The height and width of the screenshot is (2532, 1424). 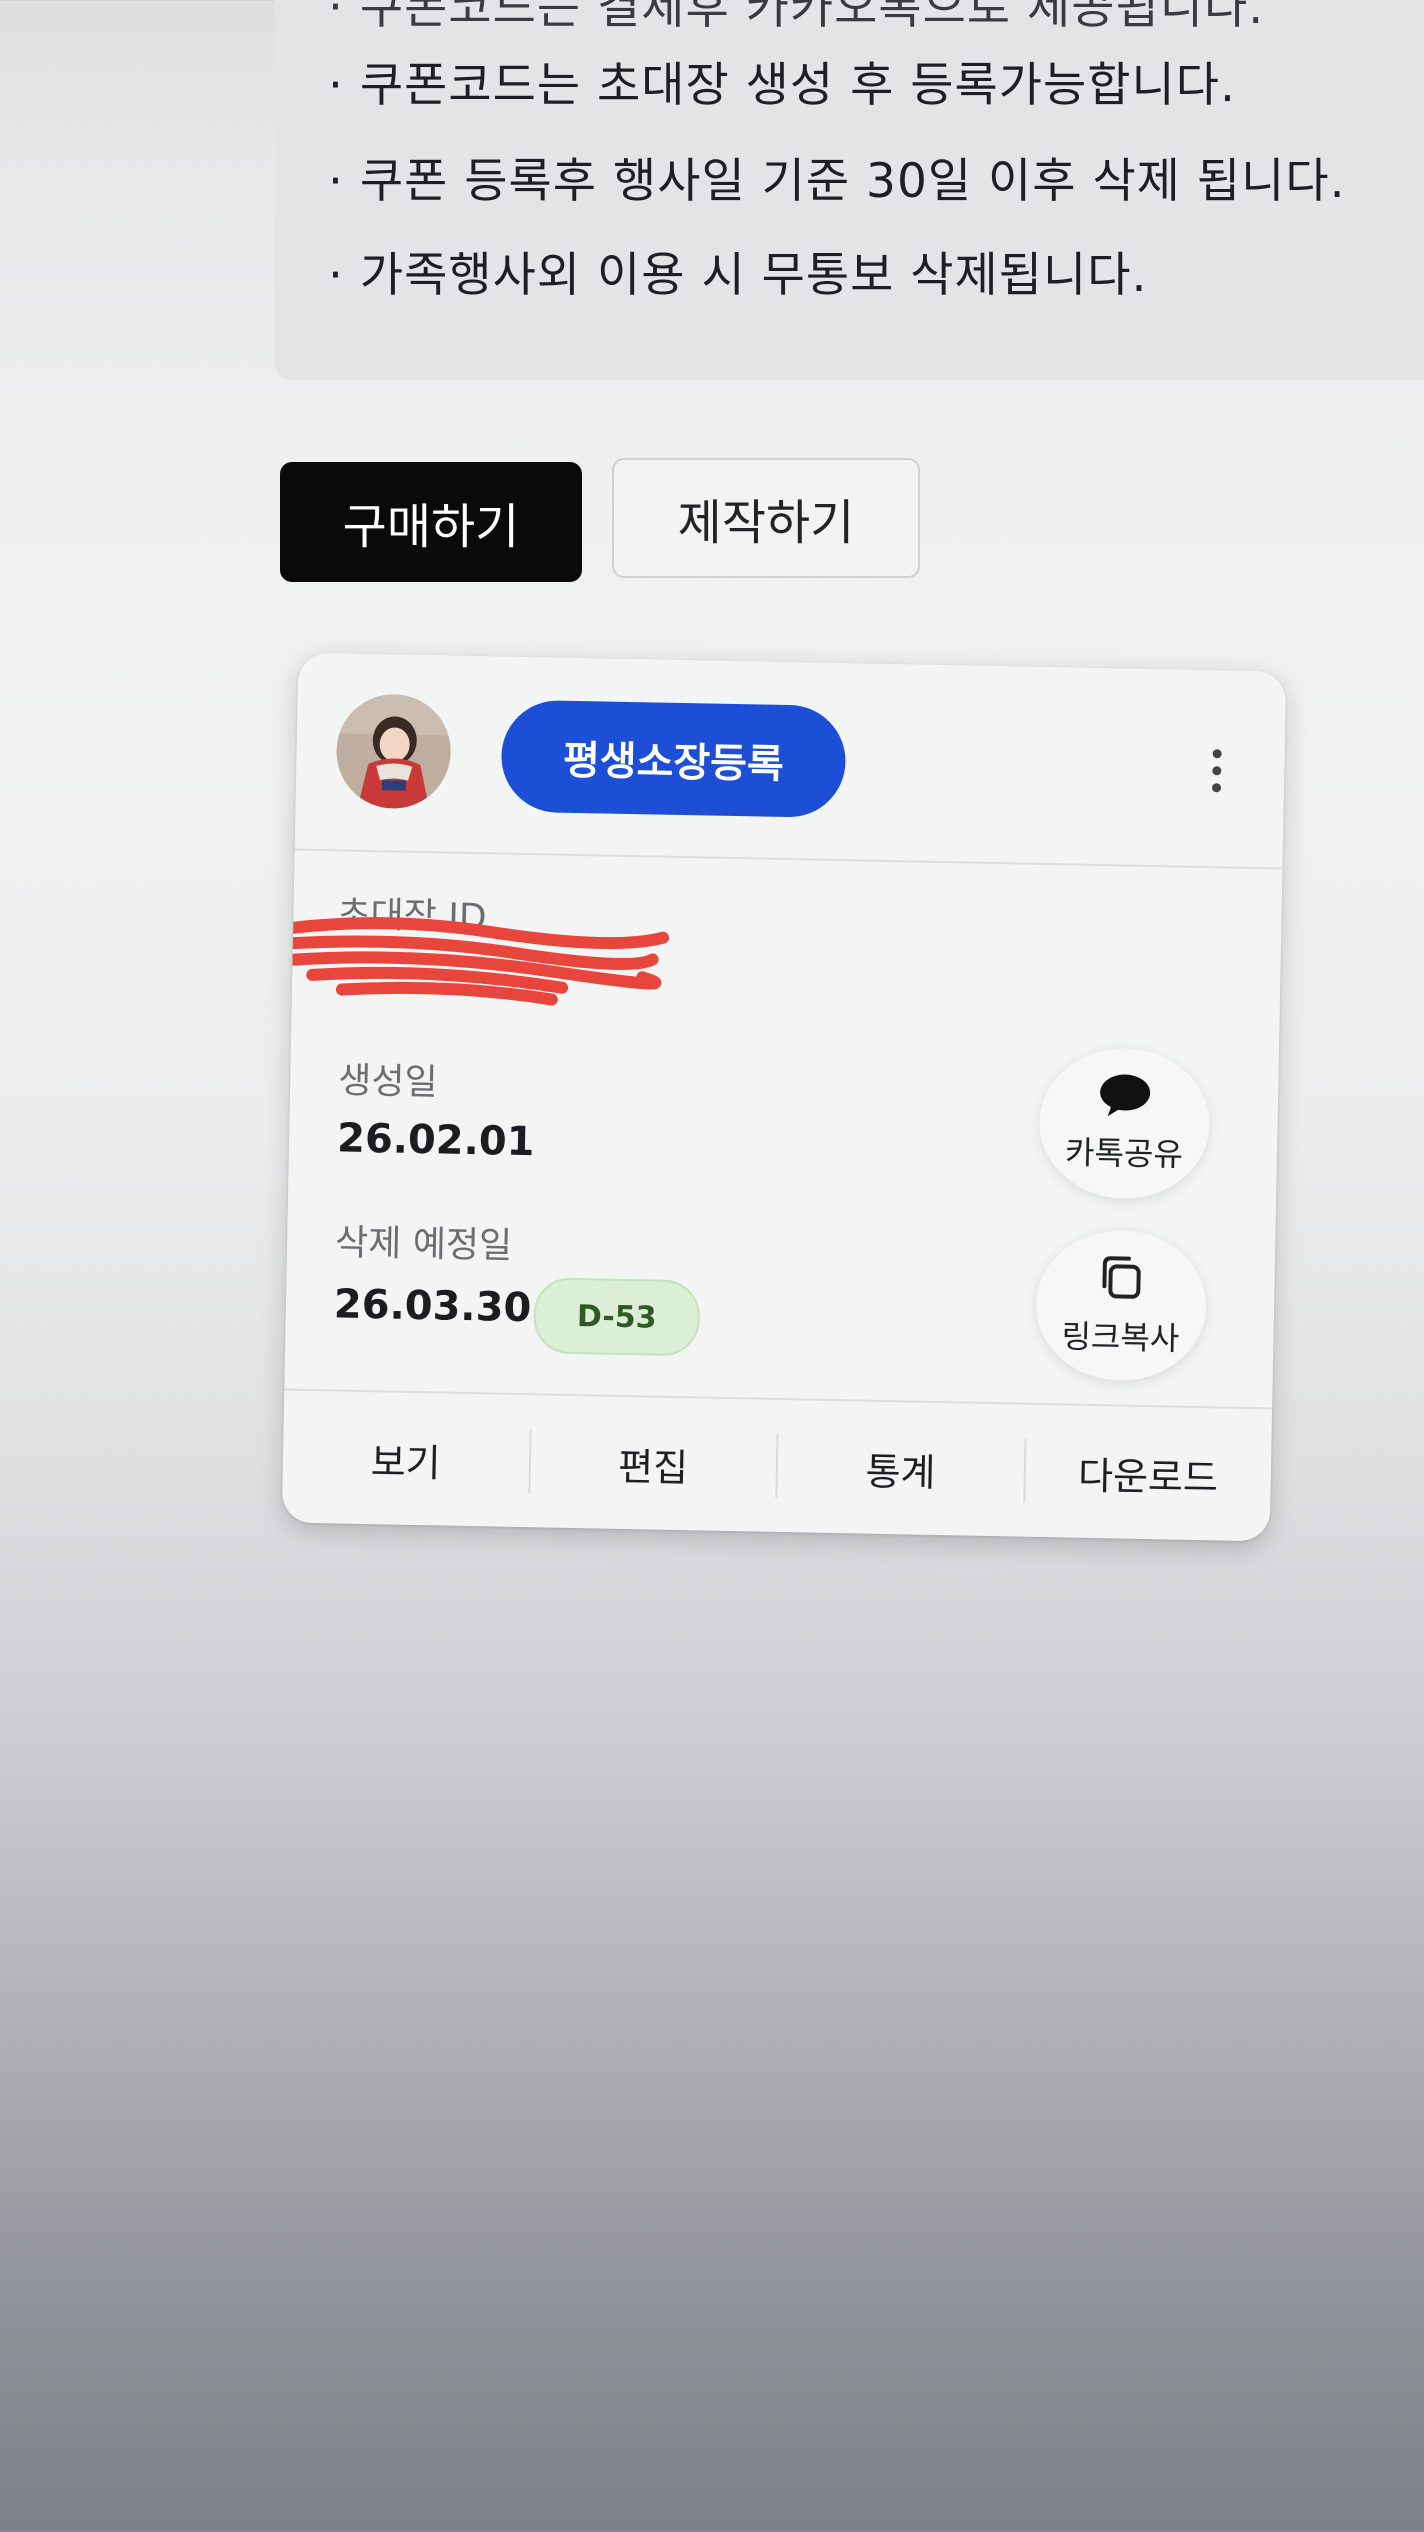 I want to click on created-date-label: 생성일, so click(x=387, y=1082).